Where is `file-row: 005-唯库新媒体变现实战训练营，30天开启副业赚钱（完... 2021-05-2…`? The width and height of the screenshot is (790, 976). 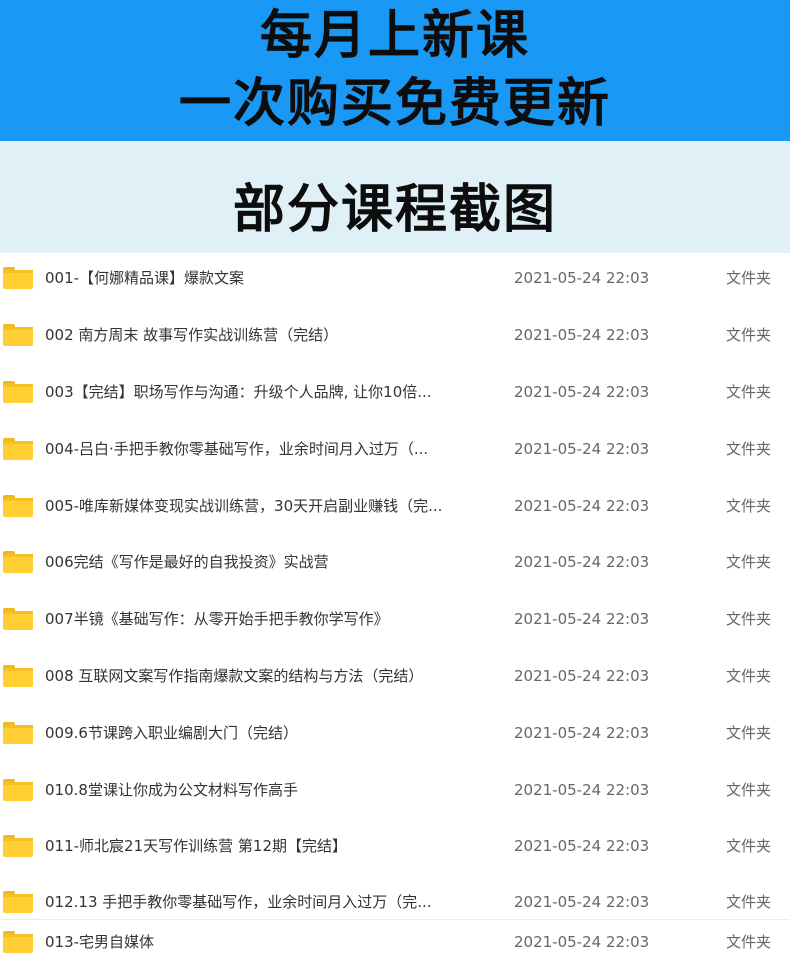 file-row: 005-唯库新媒体变现实战训练营，30天开启副业赚钱（完... 2021-05-2… is located at coordinates (395, 505).